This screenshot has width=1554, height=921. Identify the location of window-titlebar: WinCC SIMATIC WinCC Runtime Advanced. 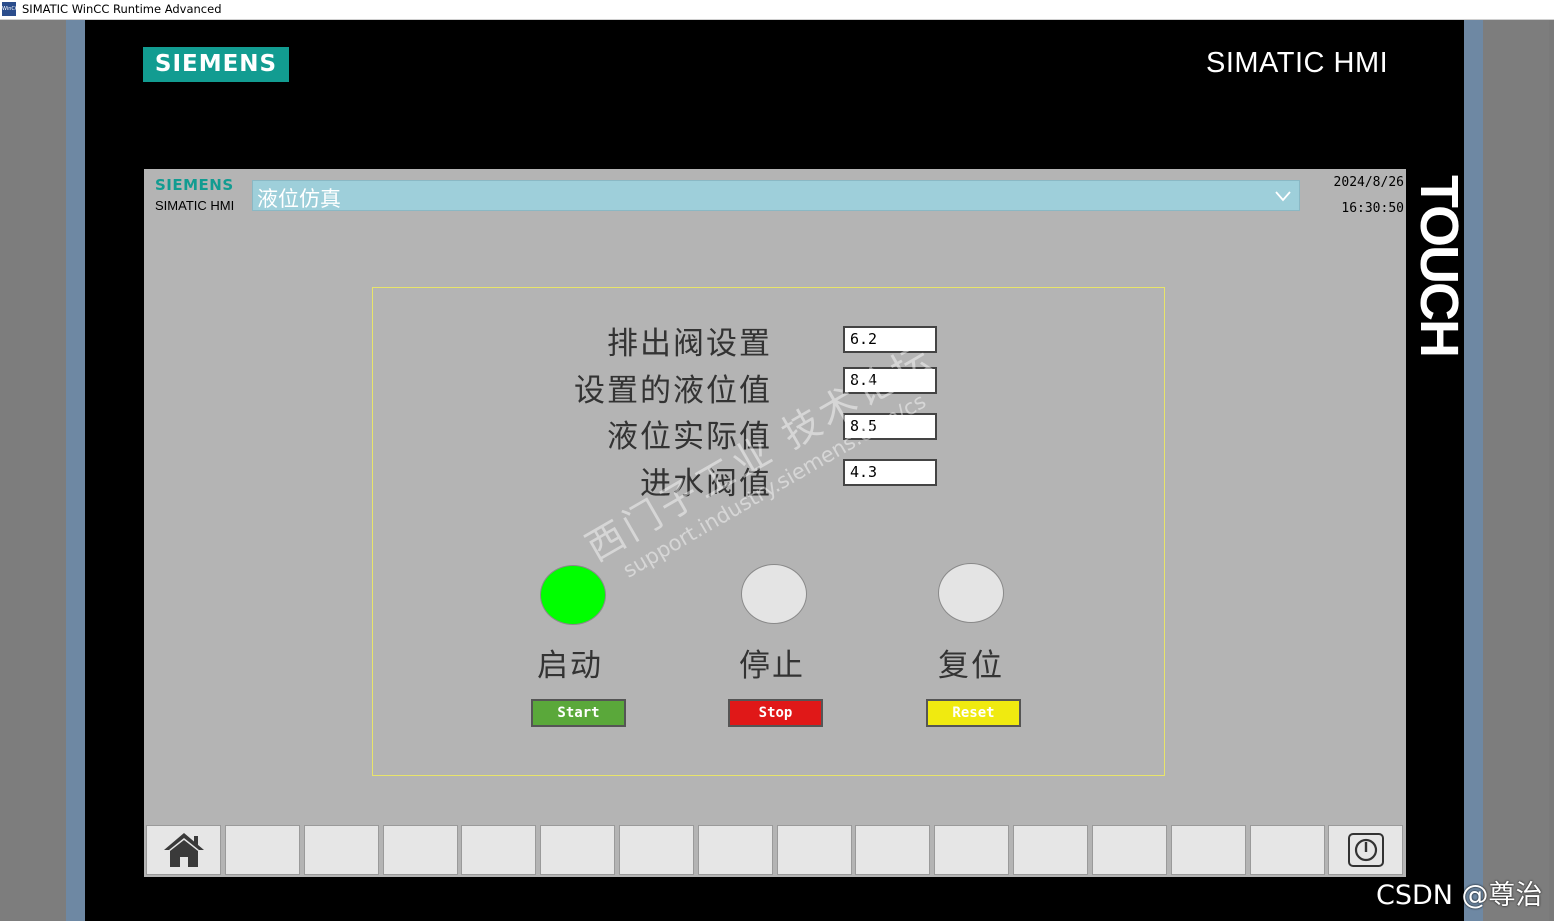
(777, 10).